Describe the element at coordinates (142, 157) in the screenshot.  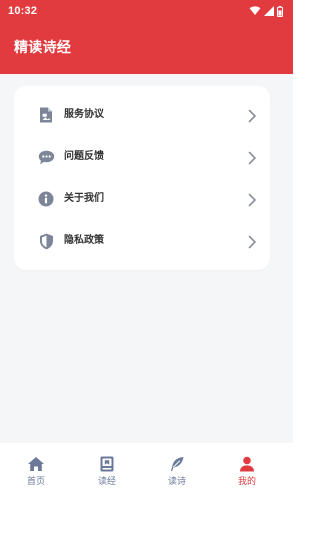
I see `menu-item-feedback: 问题反馈` at that location.